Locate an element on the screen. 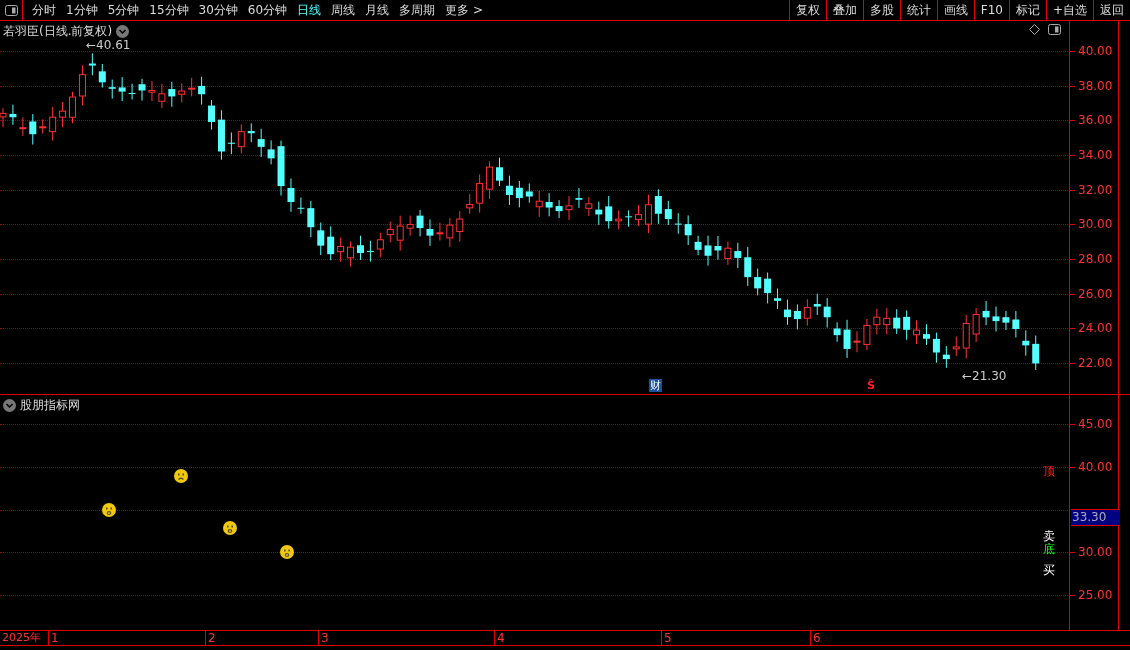 The height and width of the screenshot is (650, 1130). toolbar-button: 画线 is located at coordinates (955, 10).